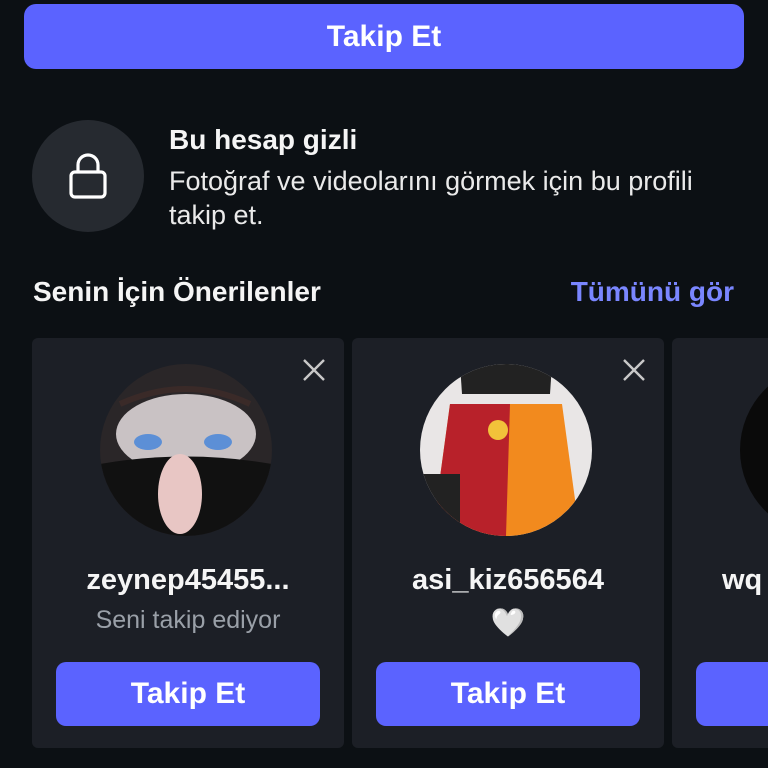 This screenshot has height=768, width=768. I want to click on suggestions-title: Senin İçin Önerilenler, so click(177, 291).